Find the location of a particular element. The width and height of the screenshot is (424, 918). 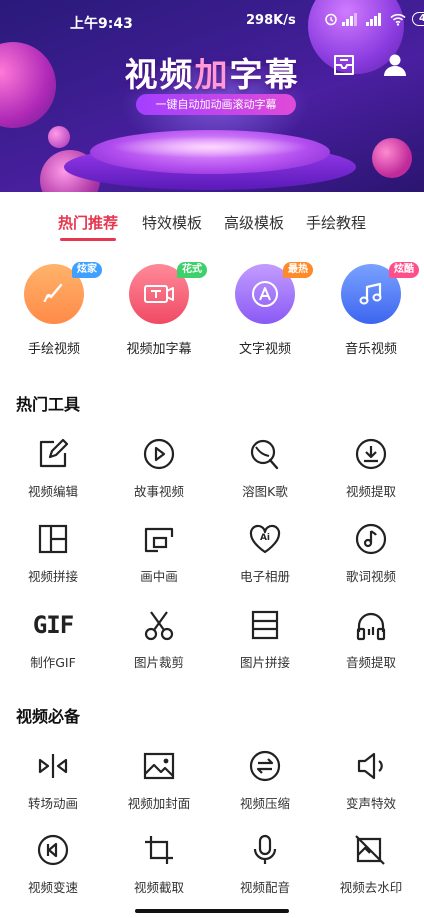

tool-label: 视频提取 is located at coordinates (370, 491).